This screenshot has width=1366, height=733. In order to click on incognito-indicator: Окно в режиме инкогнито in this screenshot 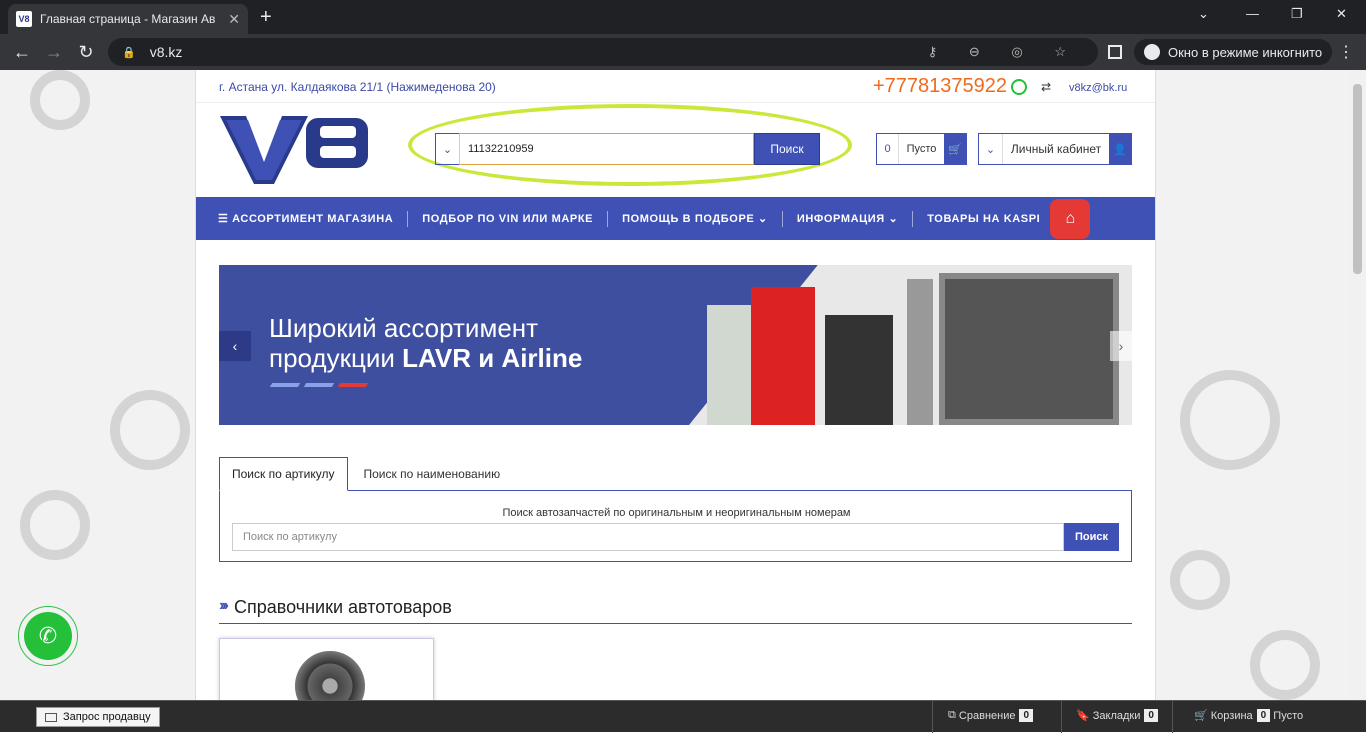, I will do `click(1220, 52)`.